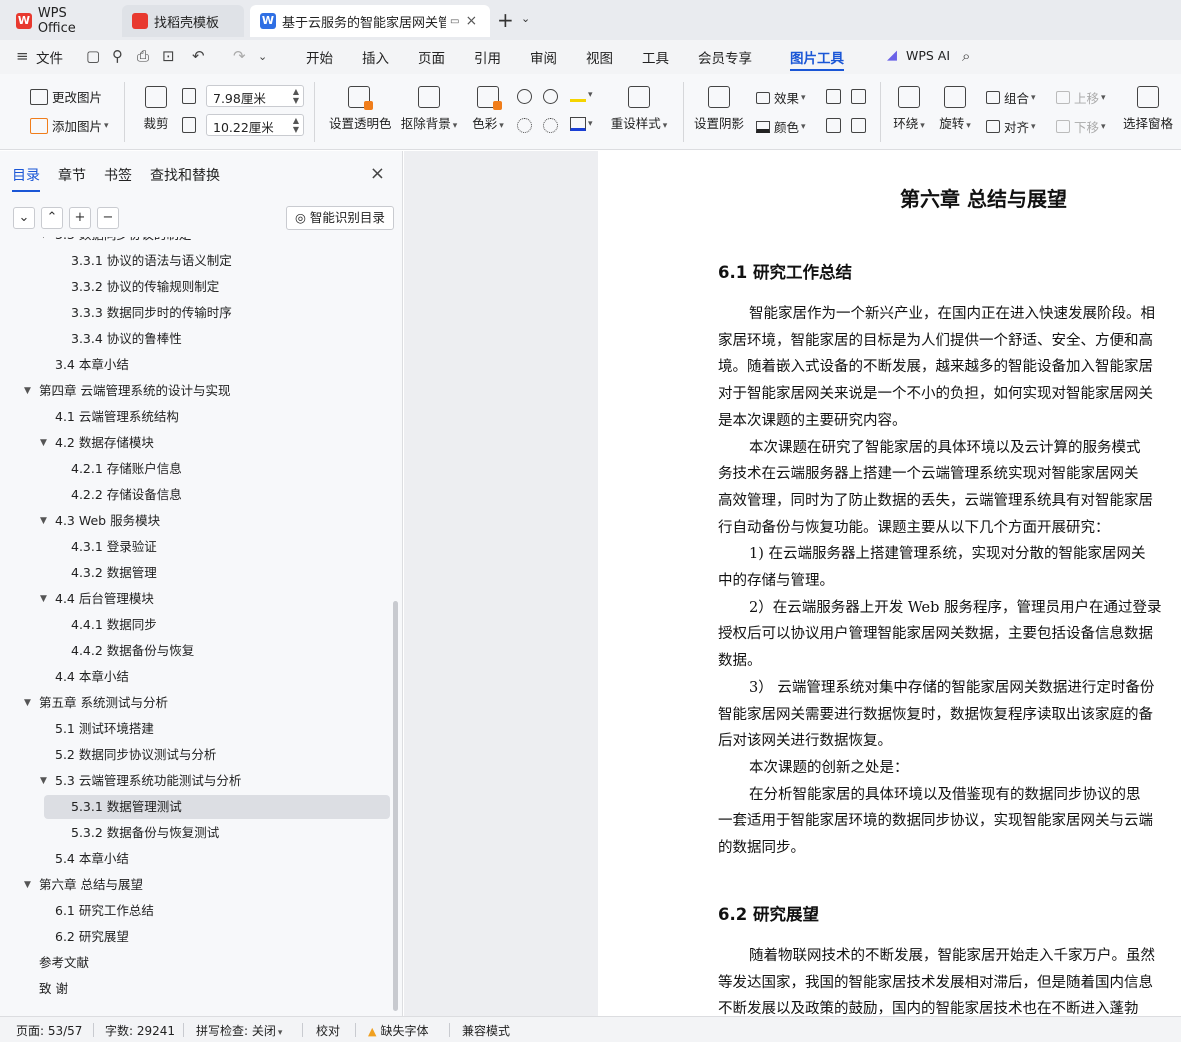 The image size is (1181, 1042). Describe the element at coordinates (928, 55) in the screenshot. I see `menu-wps-ai: WPS AI` at that location.